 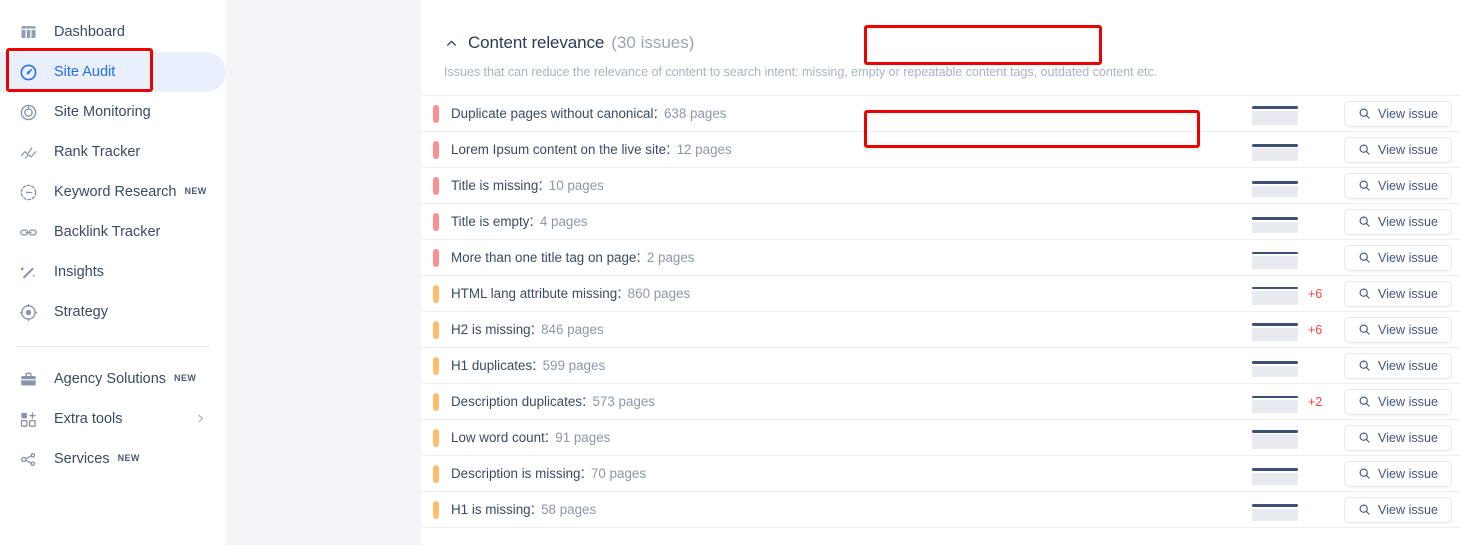 I want to click on section-issue-count: (30 issues), so click(x=653, y=42).